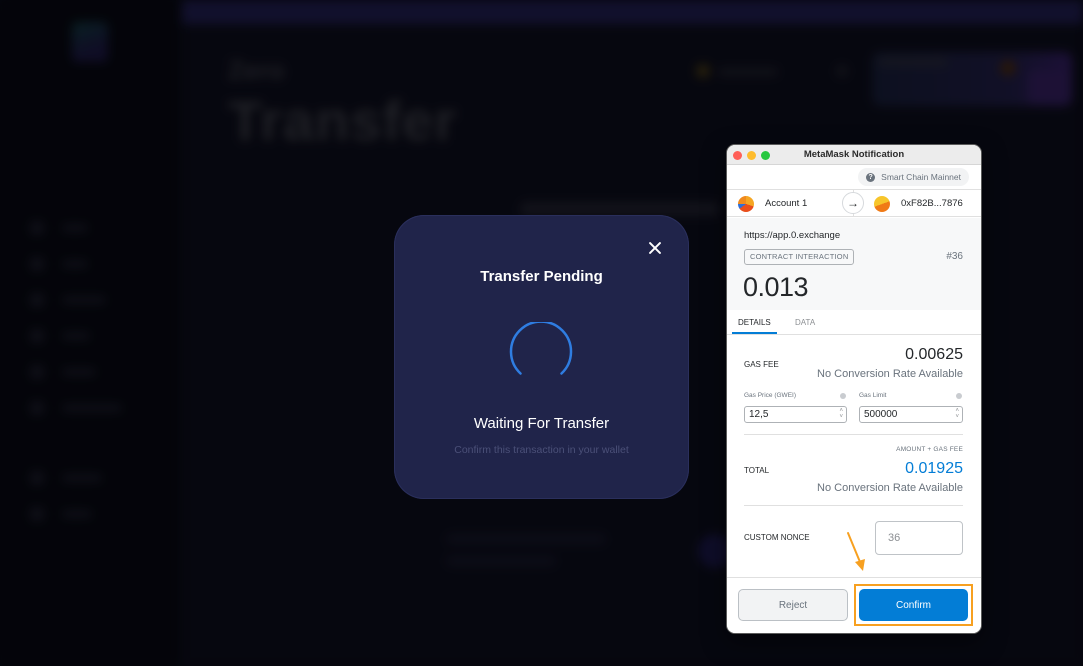 The height and width of the screenshot is (666, 1083). What do you see at coordinates (919, 538) in the screenshot?
I see `custom-nonce-input: 36` at bounding box center [919, 538].